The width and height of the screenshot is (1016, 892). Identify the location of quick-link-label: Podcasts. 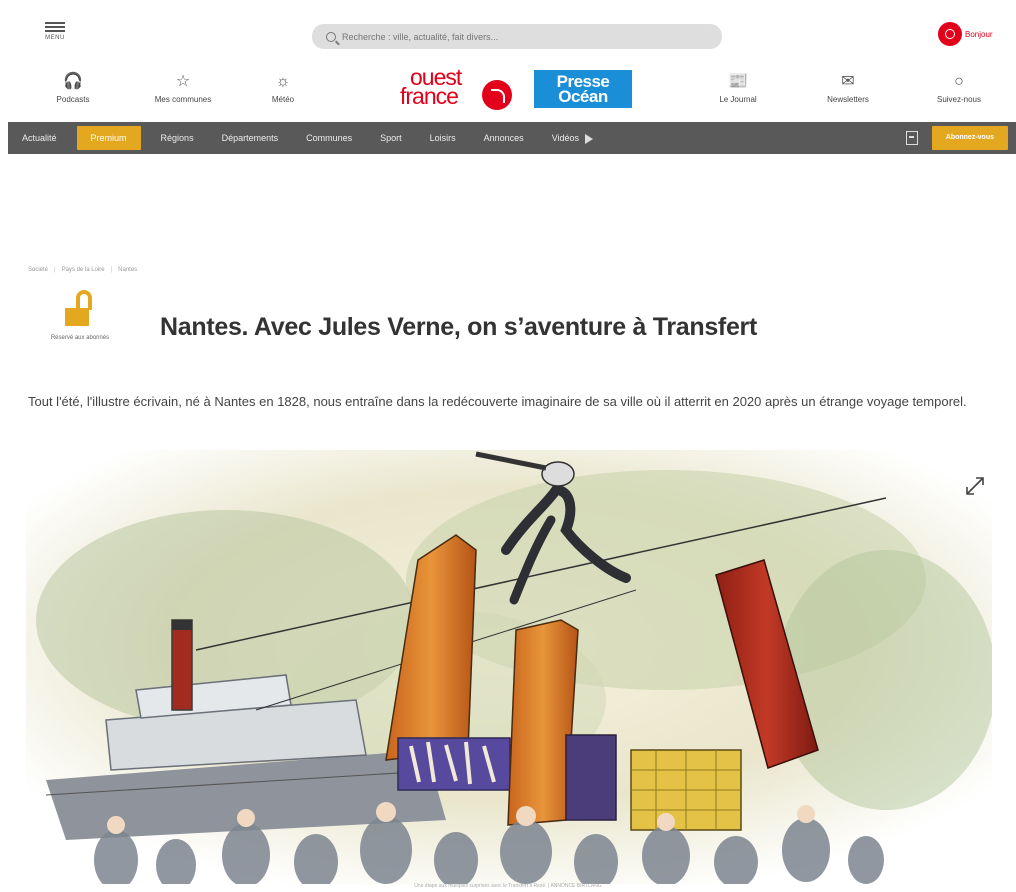
(73, 99).